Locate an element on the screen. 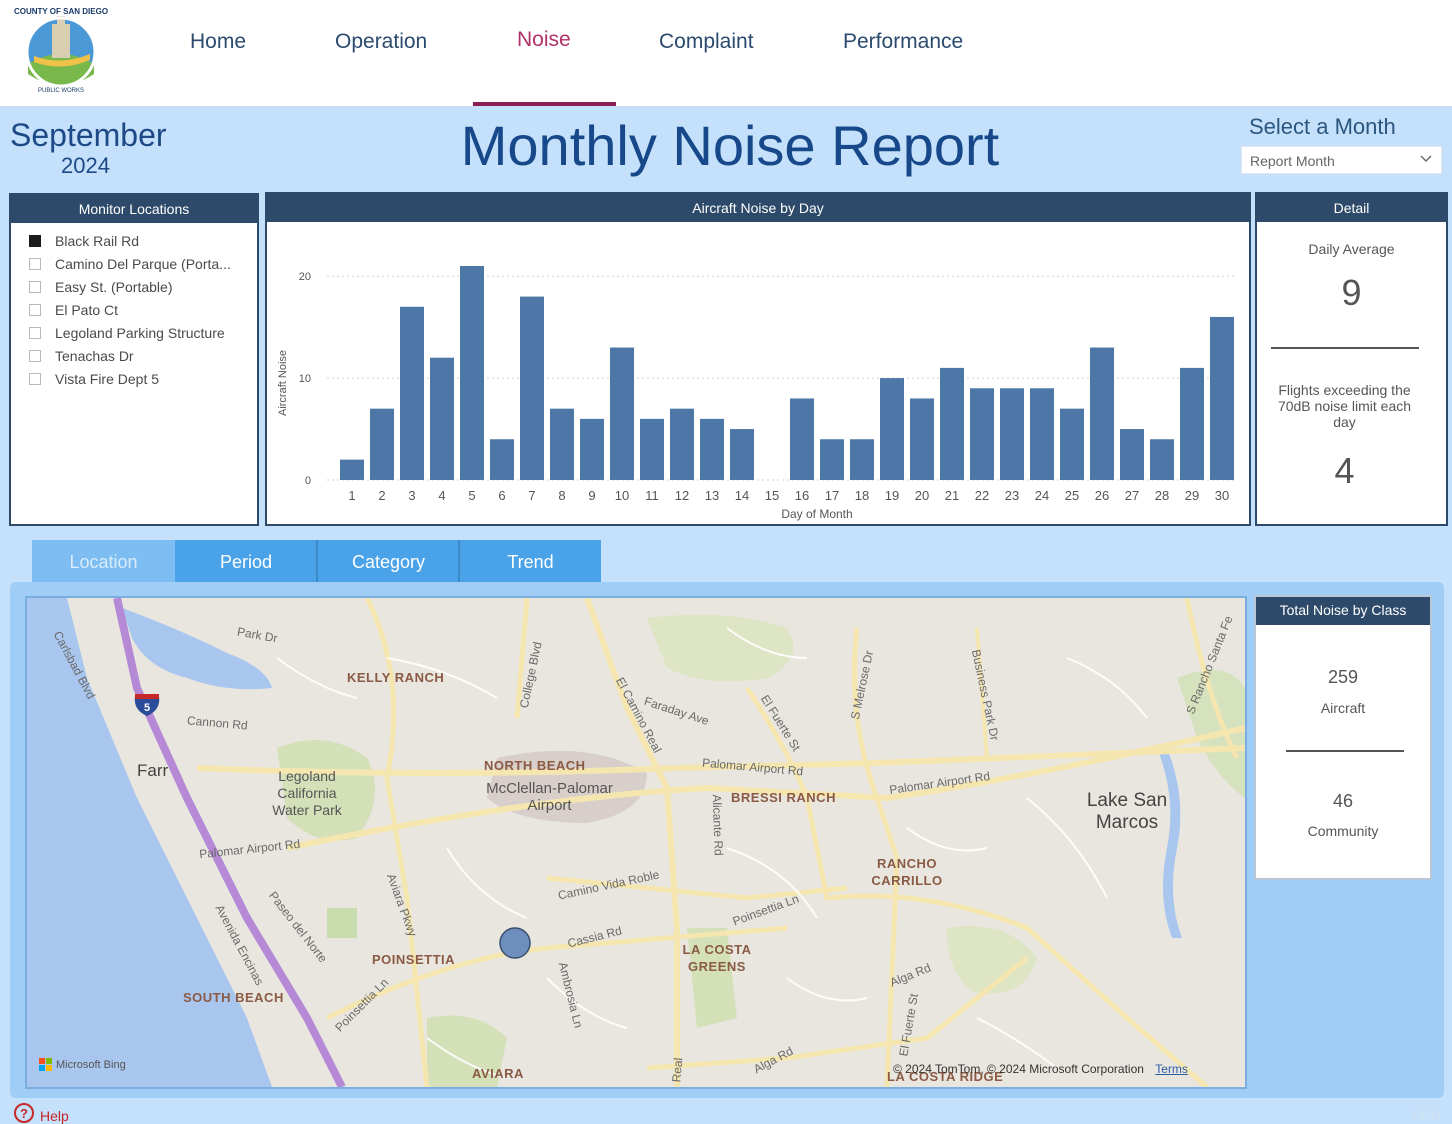 This screenshot has width=1452, height=1124. monitor-location-item: El Pato Ct is located at coordinates (130, 309).